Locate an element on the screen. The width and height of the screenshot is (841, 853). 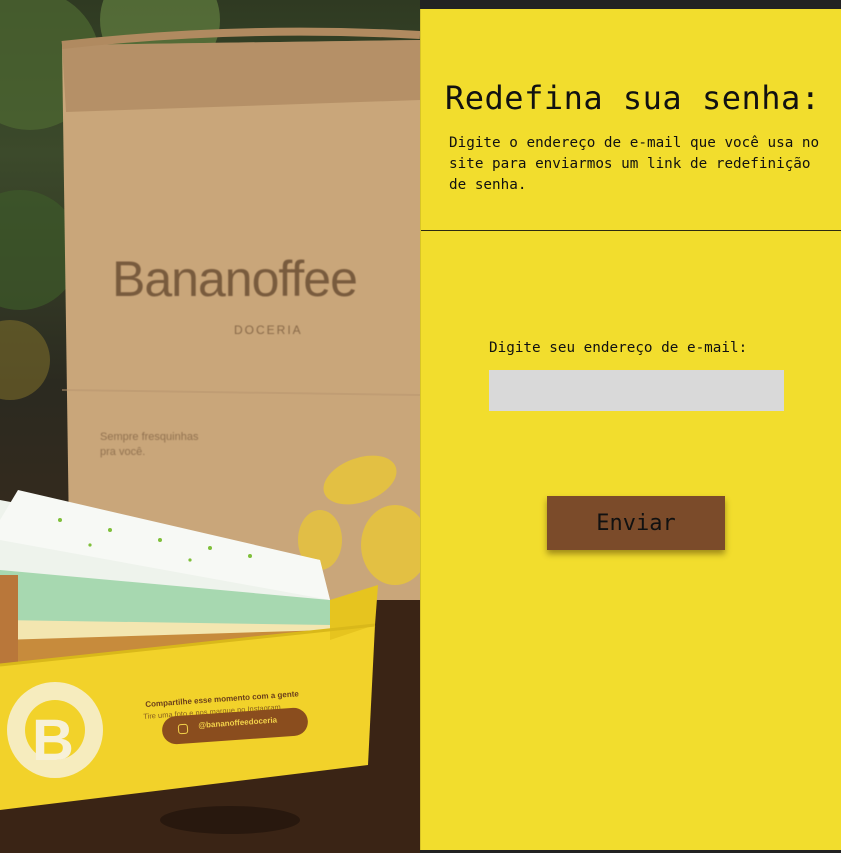
send-button: Enviar is located at coordinates (636, 523).